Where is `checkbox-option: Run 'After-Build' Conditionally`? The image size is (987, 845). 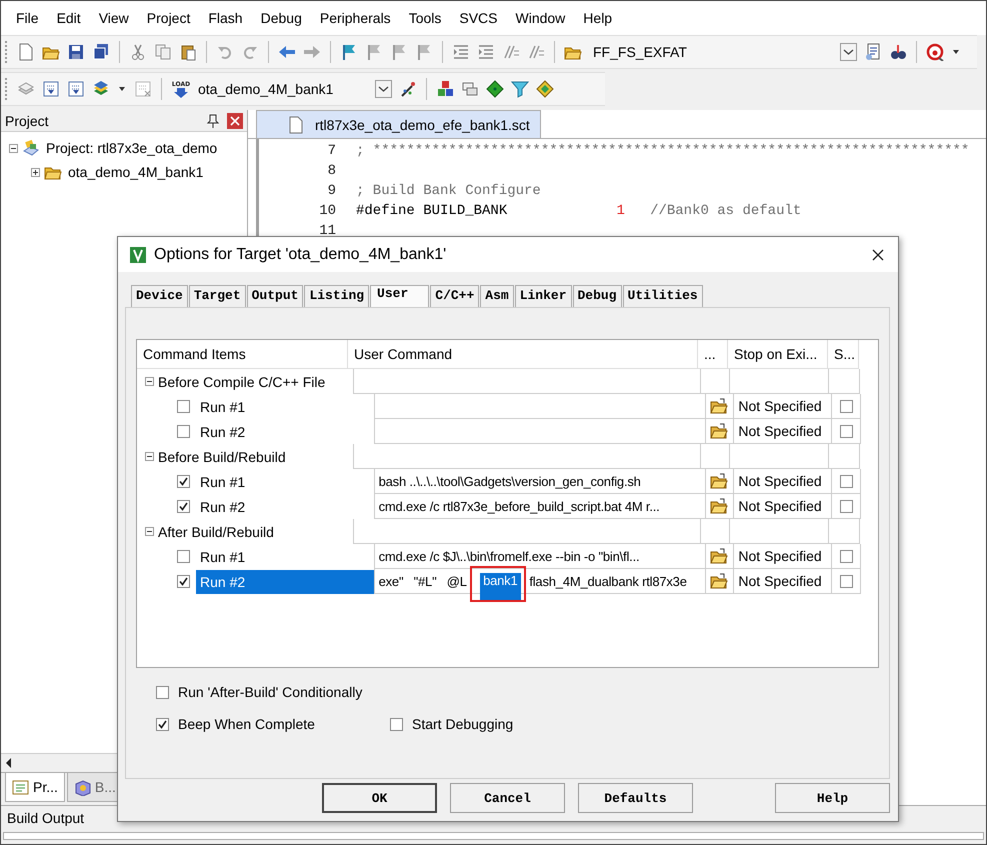 checkbox-option: Run 'After-Build' Conditionally is located at coordinates (517, 692).